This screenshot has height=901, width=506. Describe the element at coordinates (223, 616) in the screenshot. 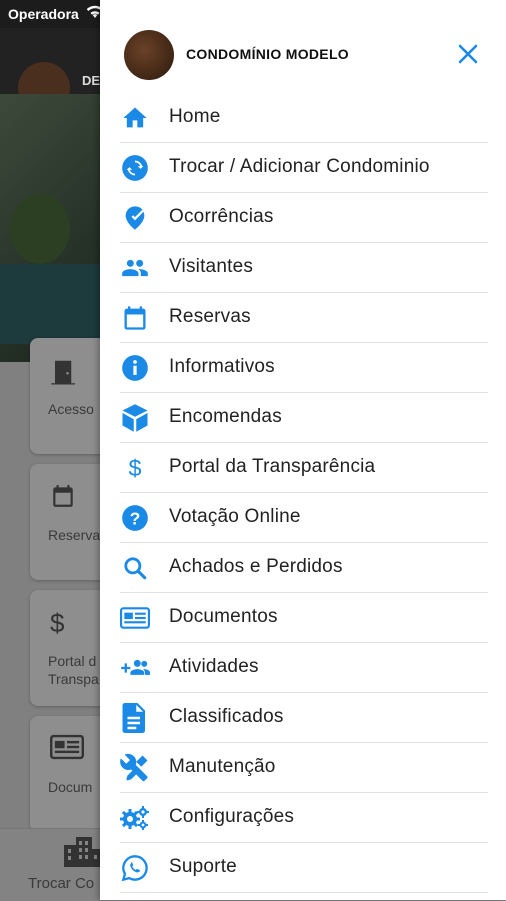

I see `menu-item-label: Documentos` at that location.